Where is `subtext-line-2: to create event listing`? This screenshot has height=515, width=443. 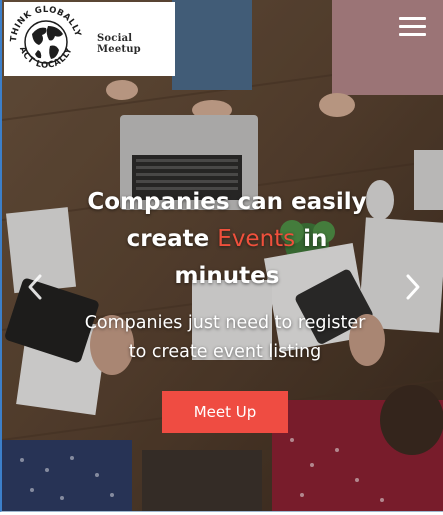
subtext-line-2: to create event listing is located at coordinates (225, 352).